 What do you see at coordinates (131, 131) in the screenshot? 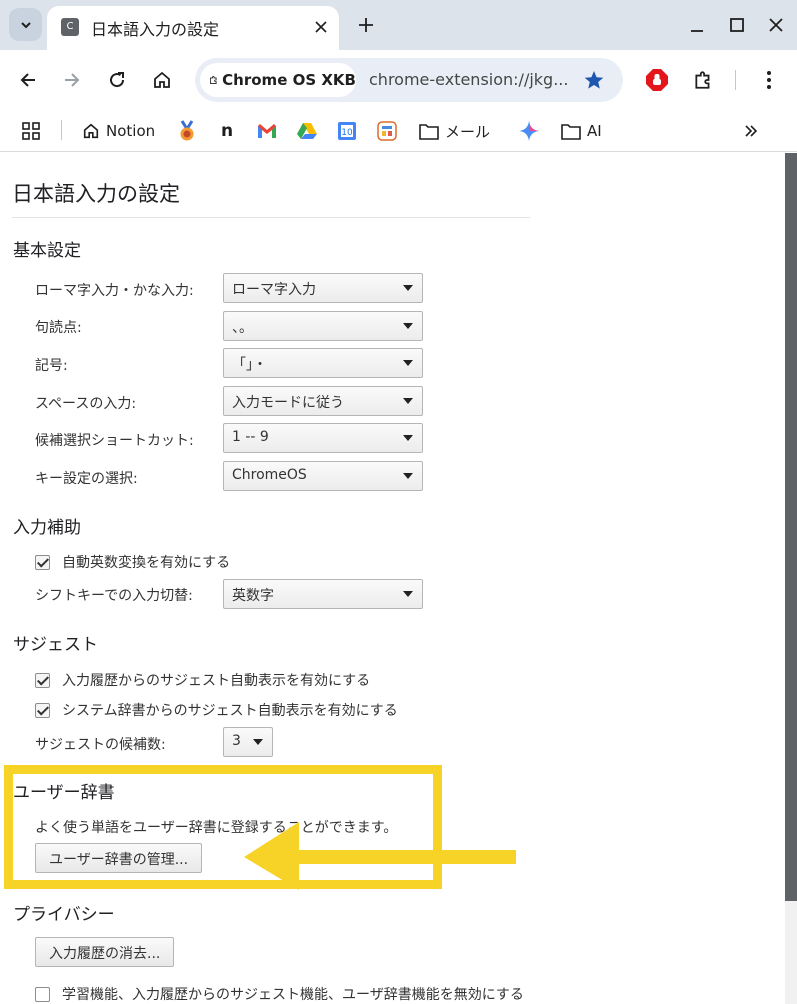
I see `bookmark-label: Notion` at bounding box center [131, 131].